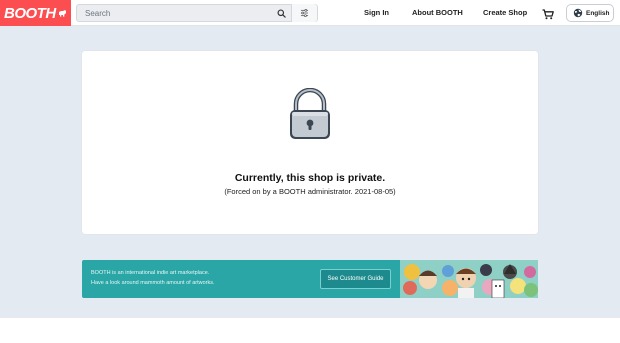  Describe the element at coordinates (310, 178) in the screenshot. I see `private-notice-title: Currently, this shop is private.` at that location.